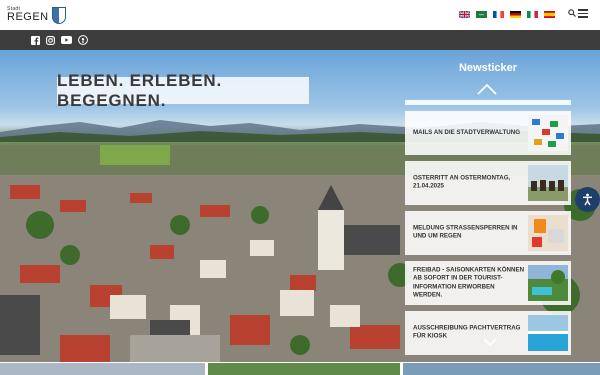 Image resolution: width=600 pixels, height=375 pixels. I want to click on news-item-title: OSTERRITT AN OSTERMONTAG, 21.04.2025, so click(462, 182).